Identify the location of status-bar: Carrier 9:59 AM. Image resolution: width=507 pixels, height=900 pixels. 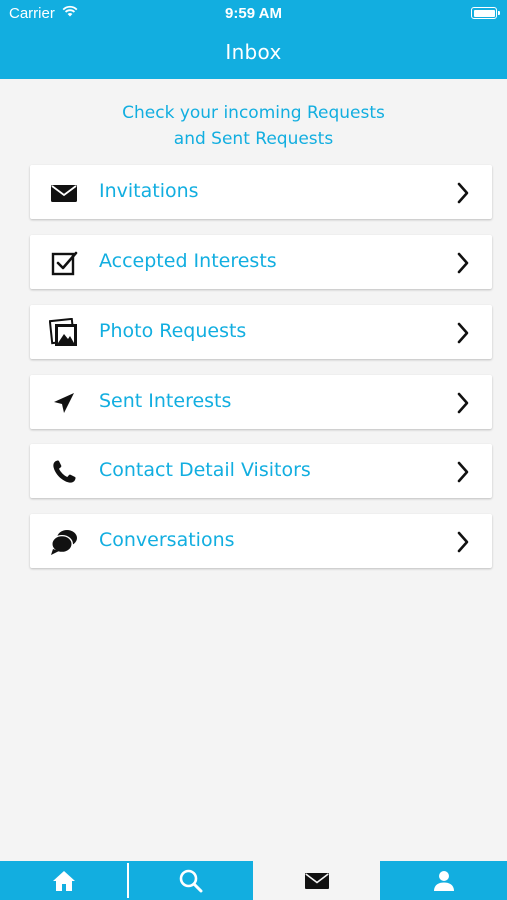
(253, 14).